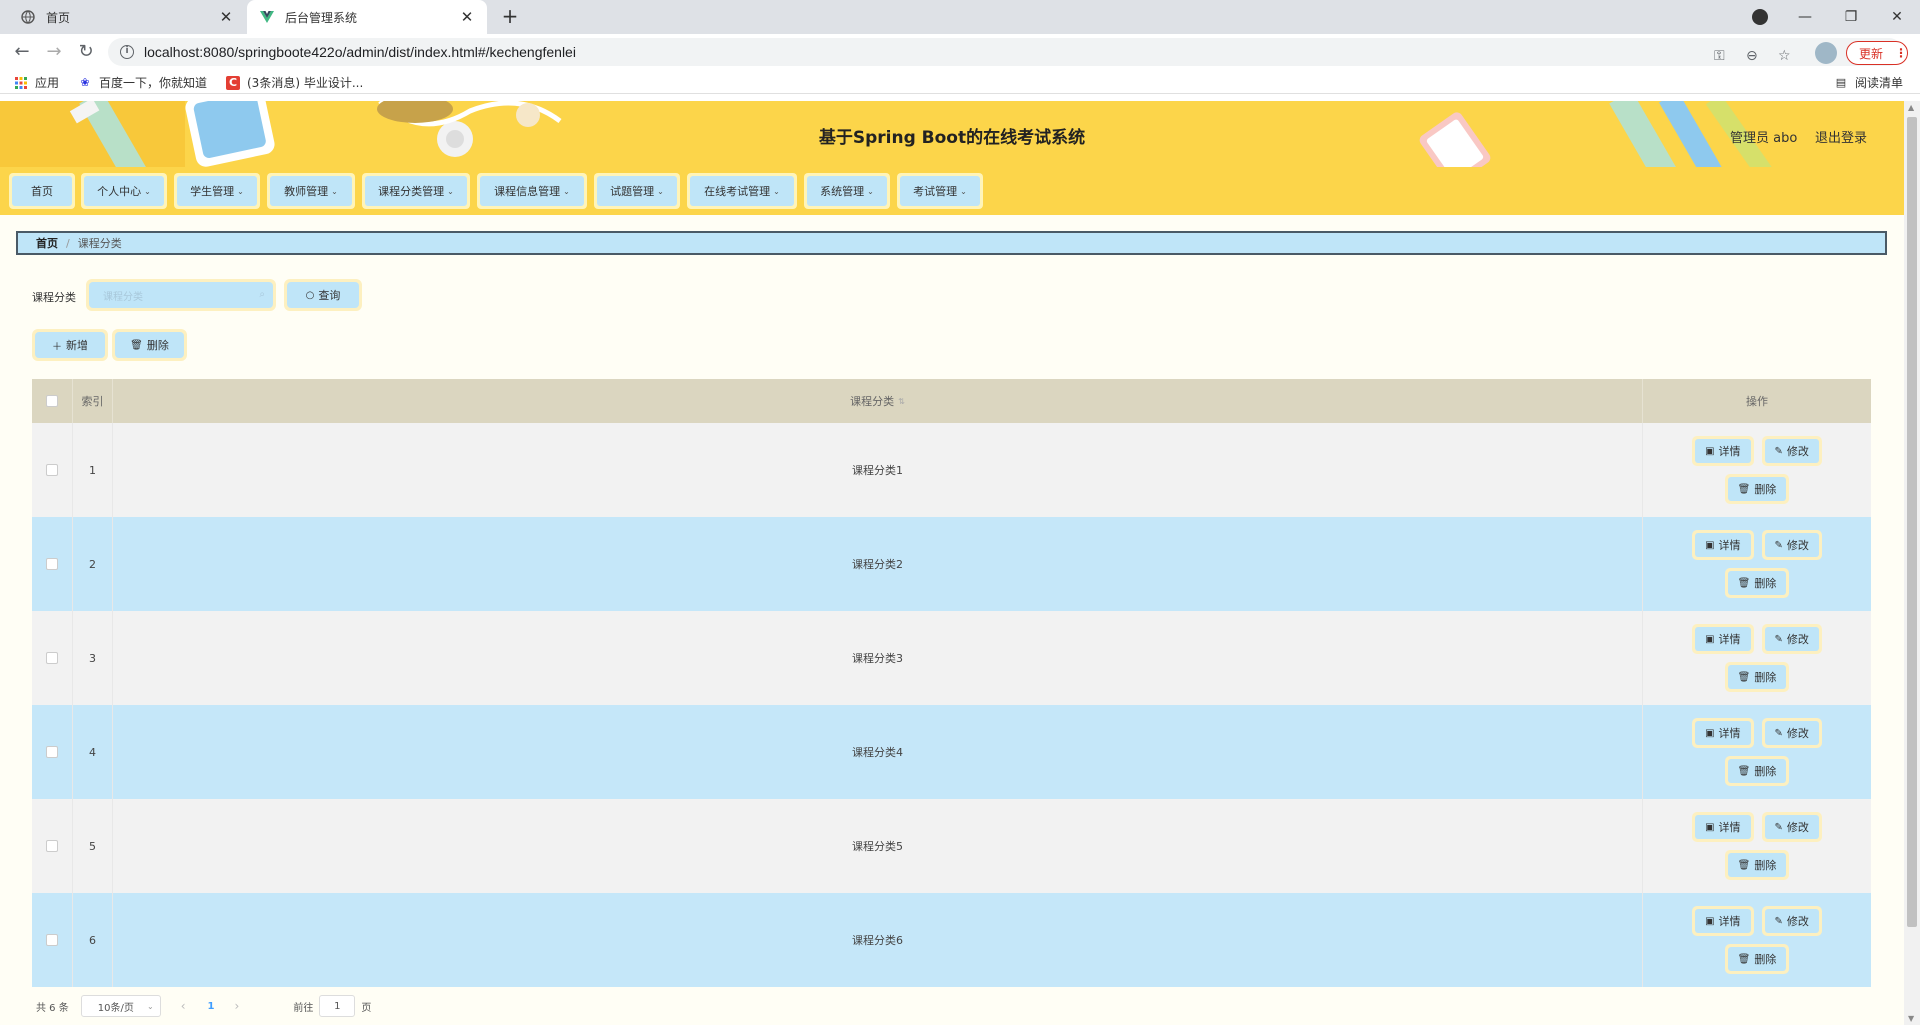 This screenshot has height=1025, width=1920. I want to click on sort-icon: ⇅, so click(901, 401).